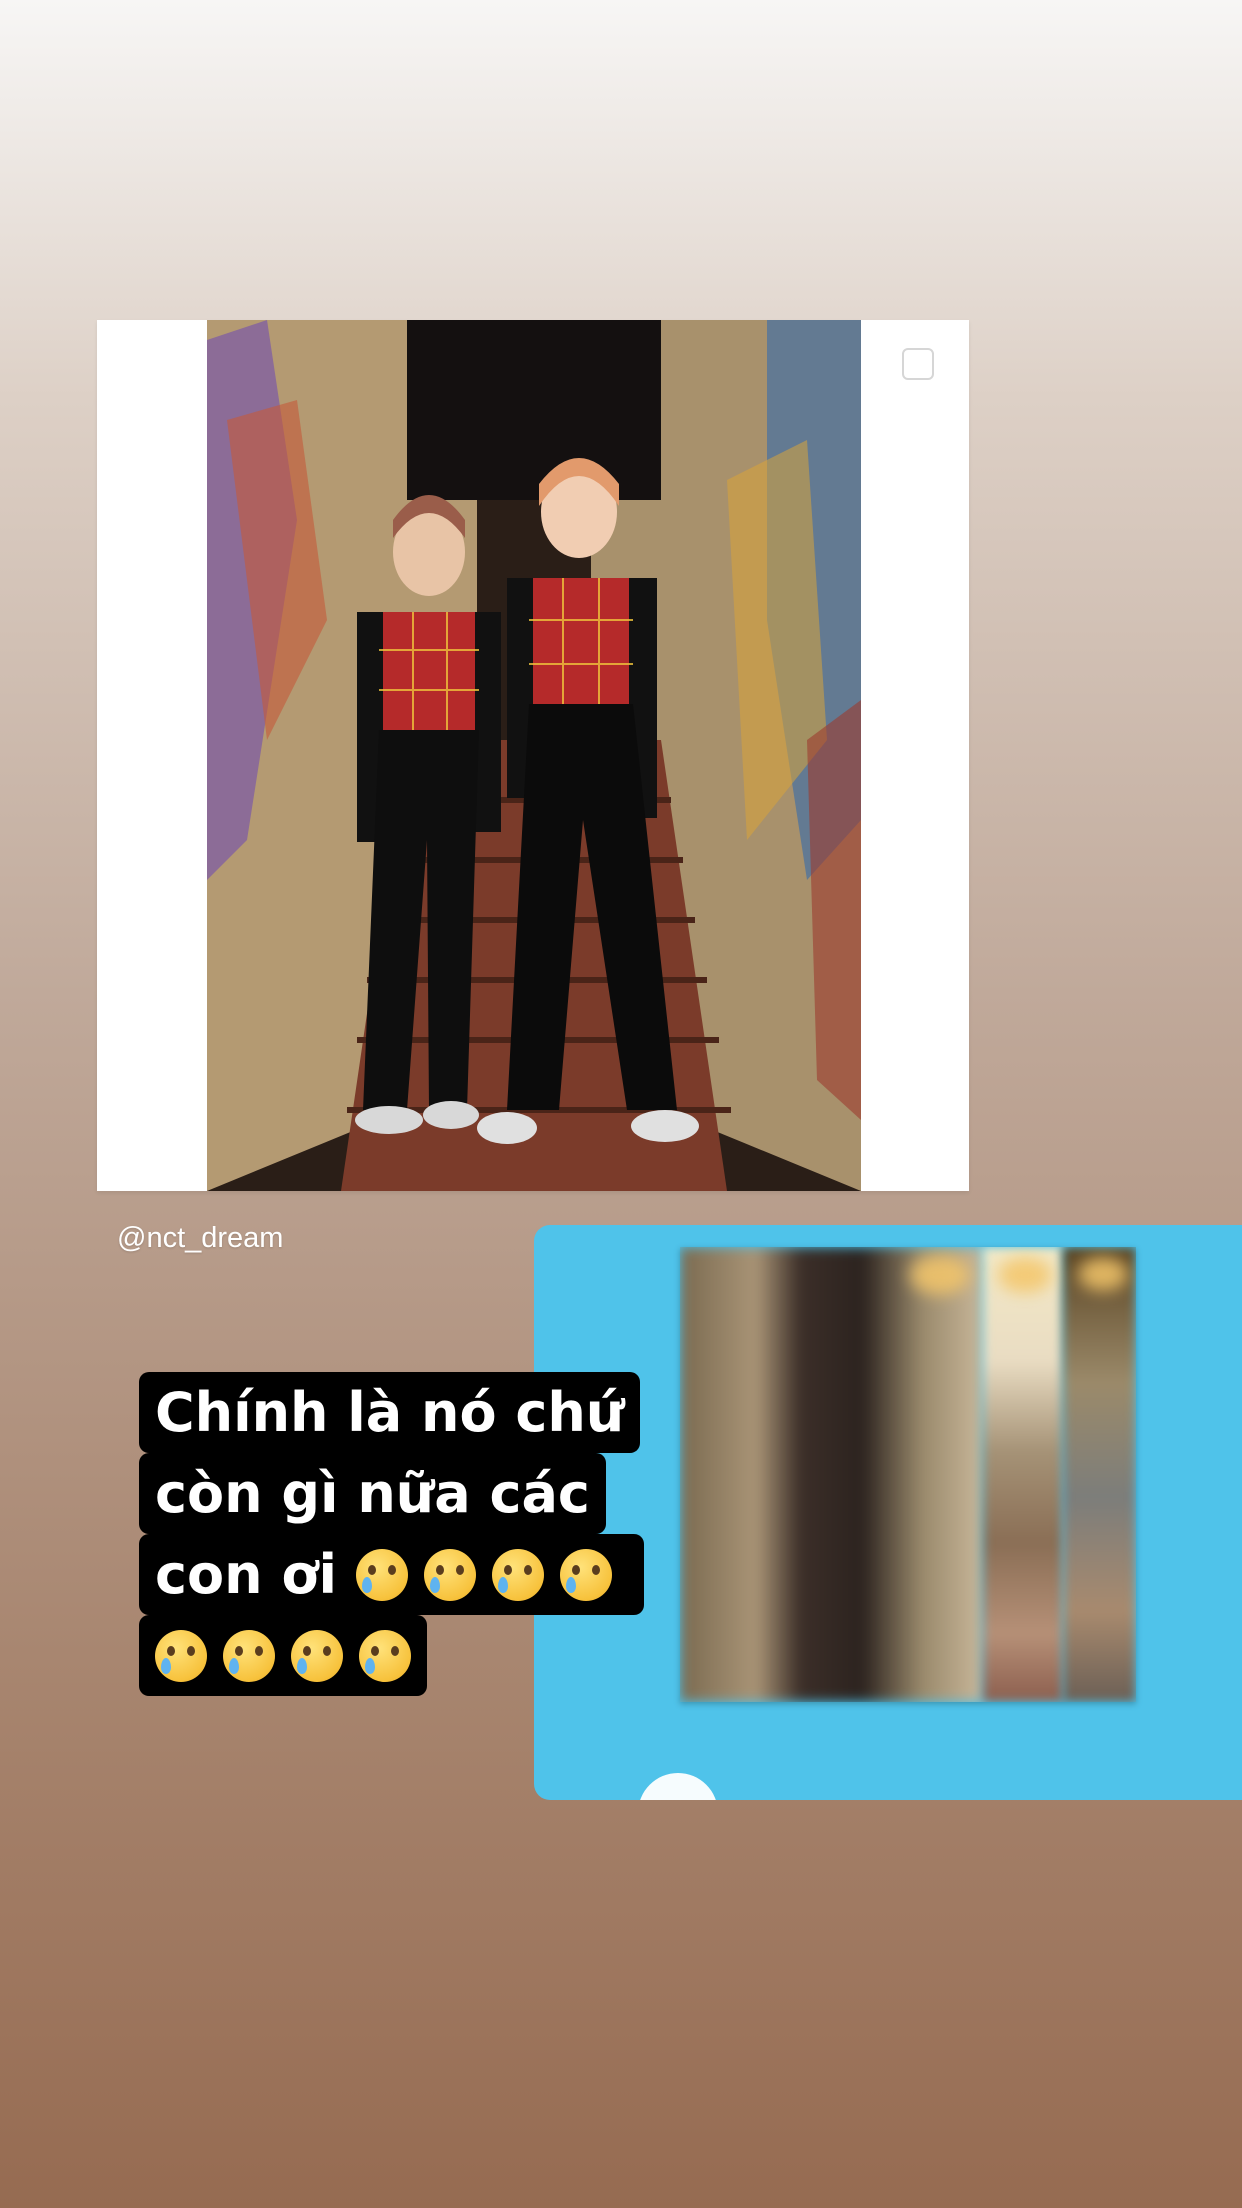 The height and width of the screenshot is (2208, 1242). Describe the element at coordinates (200, 1238) in the screenshot. I see `post-username: @nct_dream` at that location.